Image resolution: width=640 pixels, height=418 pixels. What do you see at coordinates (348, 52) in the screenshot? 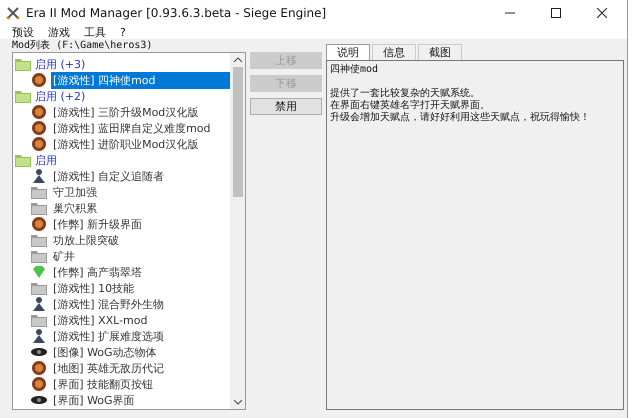
I see `tab: 说明` at bounding box center [348, 52].